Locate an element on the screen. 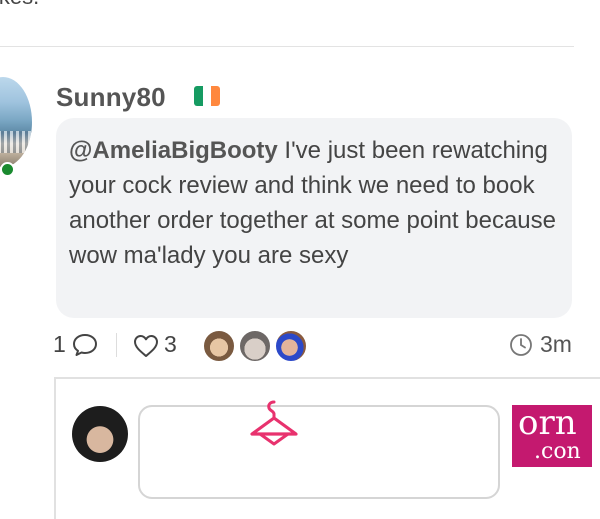 The image size is (600, 519). mention-link: @AmeliaBigBooty is located at coordinates (173, 150).